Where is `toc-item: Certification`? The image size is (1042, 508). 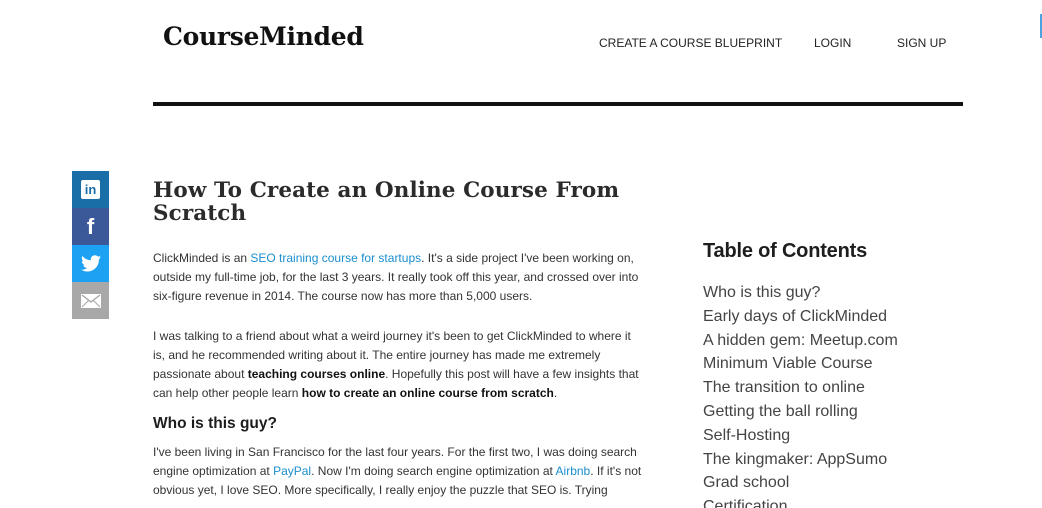
toc-item: Certification is located at coordinates (853, 501).